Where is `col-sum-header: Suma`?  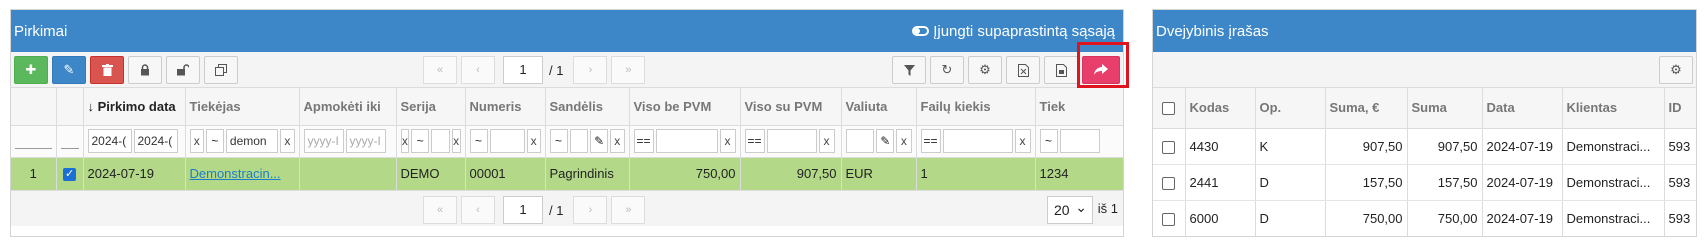
col-sum-header: Suma is located at coordinates (1445, 108).